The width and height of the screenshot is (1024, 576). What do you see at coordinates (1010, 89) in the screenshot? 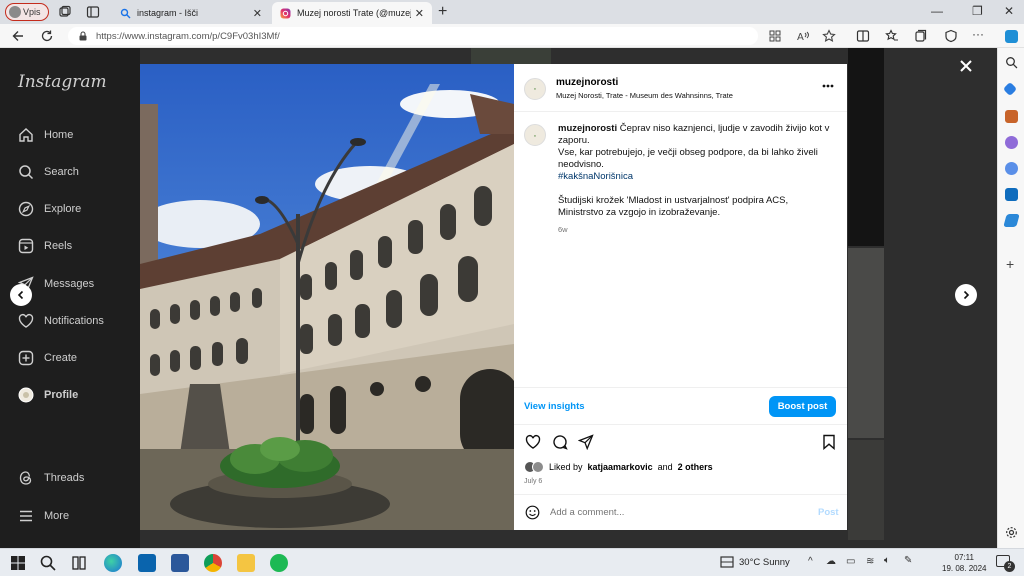
I see `shopping-tag-icon` at bounding box center [1010, 89].